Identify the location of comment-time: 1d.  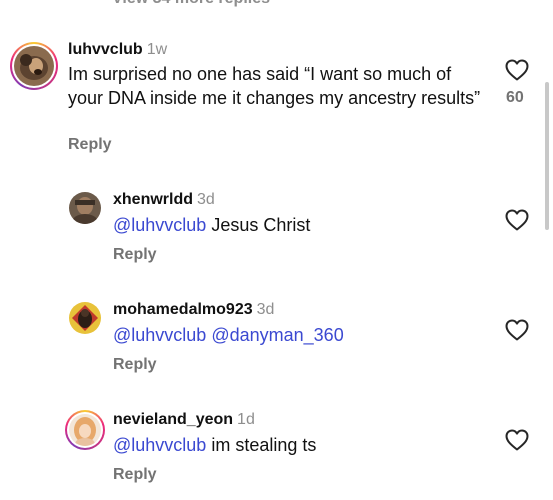
(246, 419).